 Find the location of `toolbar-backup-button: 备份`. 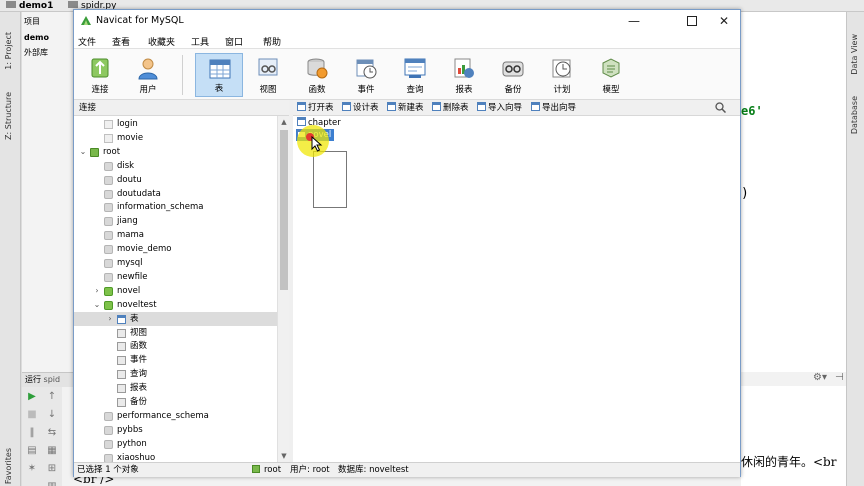

toolbar-backup-button: 备份 is located at coordinates (513, 75).